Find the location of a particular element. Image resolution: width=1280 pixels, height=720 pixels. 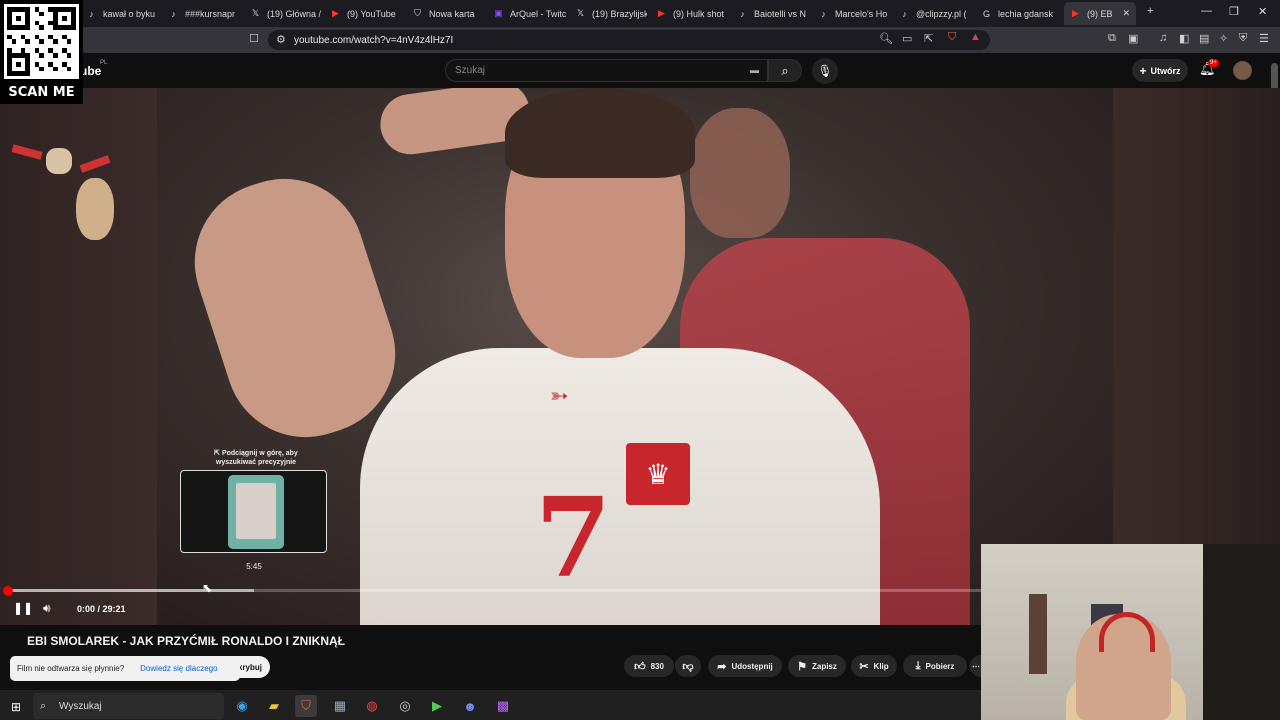

discord-icon: ☻ is located at coordinates (470, 706).